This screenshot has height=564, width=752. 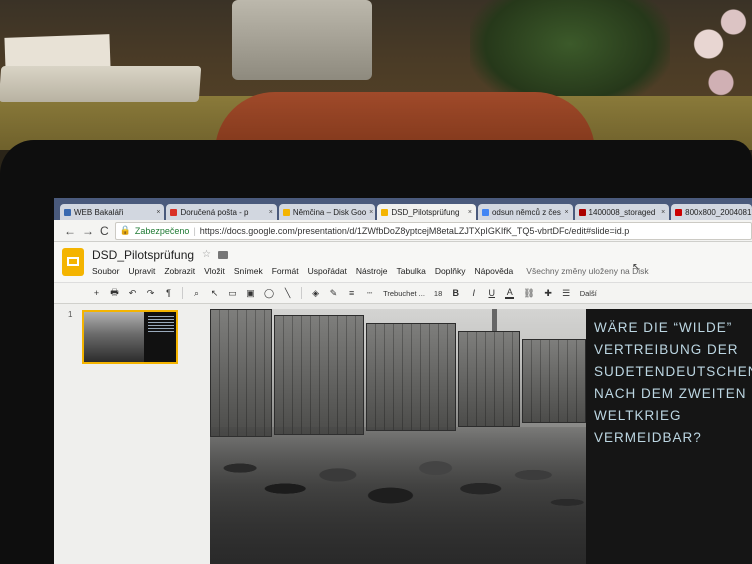 I want to click on tab-label: 1400008_storaged, so click(x=622, y=212).